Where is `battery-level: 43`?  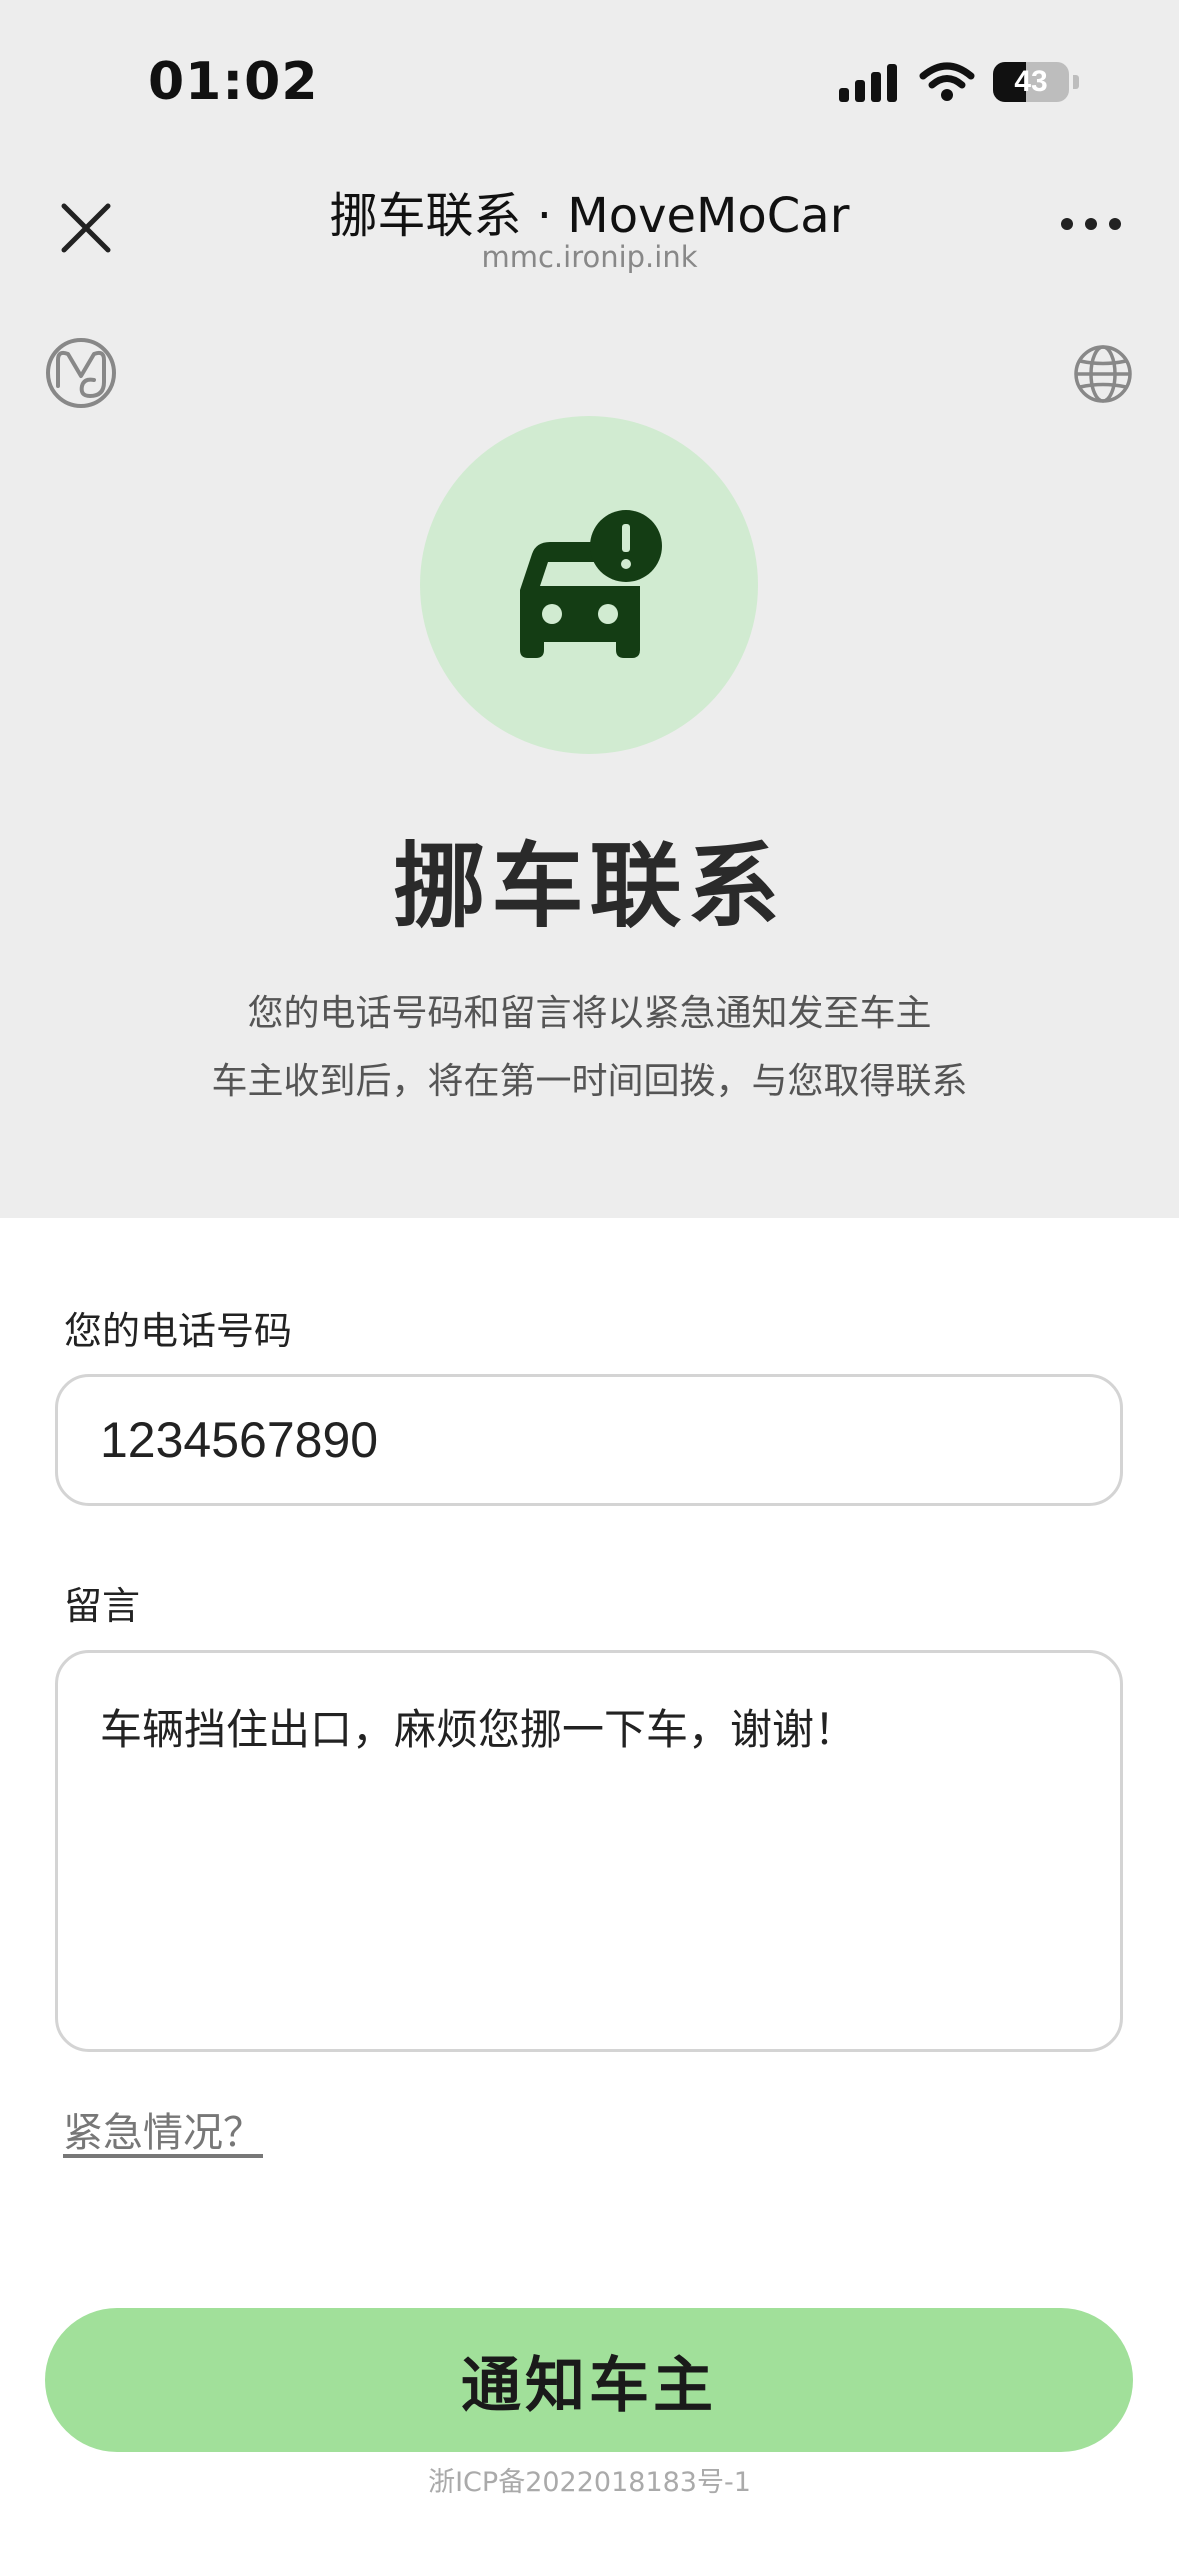
battery-level: 43 is located at coordinates (1031, 81).